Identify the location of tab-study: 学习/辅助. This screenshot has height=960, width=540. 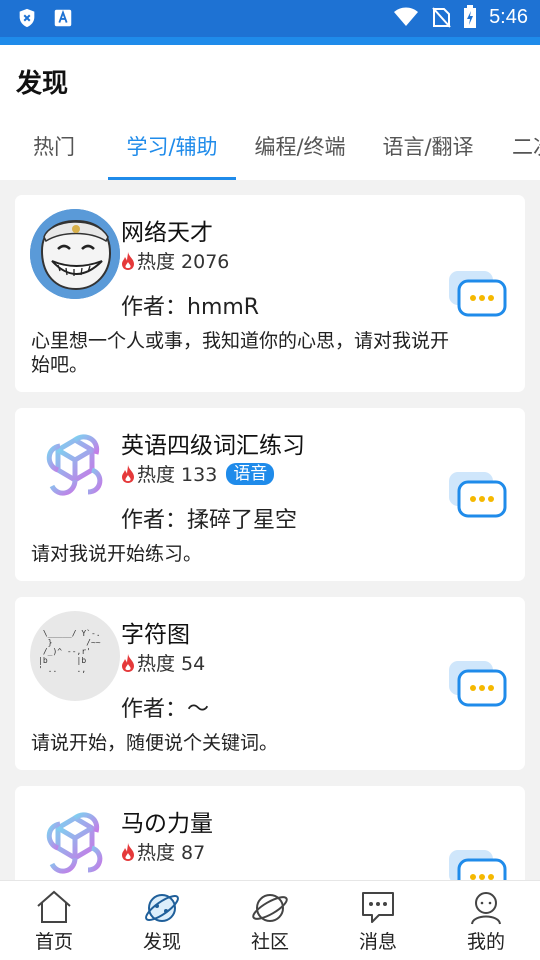
(172, 153).